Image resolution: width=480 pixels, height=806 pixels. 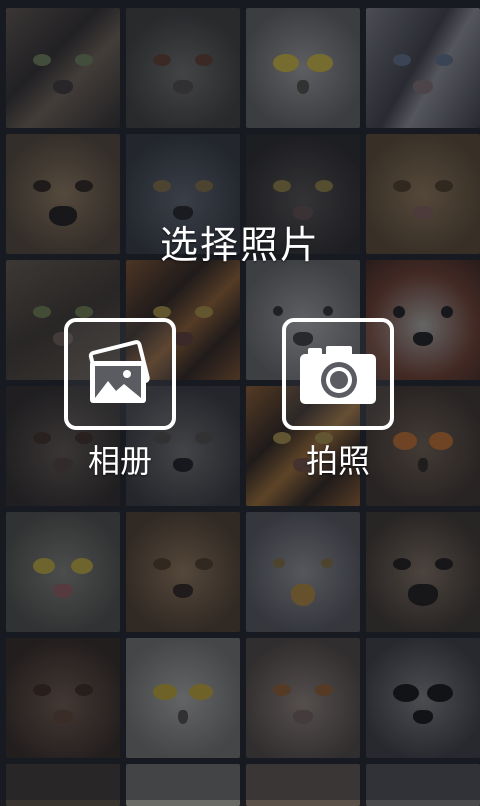 I want to click on album-button-frame, so click(x=120, y=374).